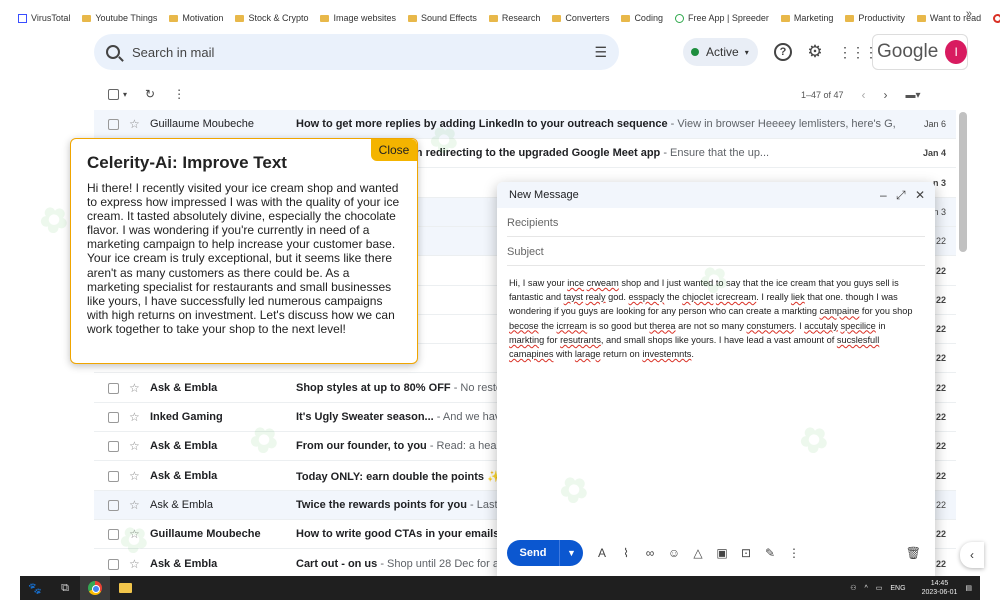  I want to click on bookmark-item: Coding, so click(642, 18).